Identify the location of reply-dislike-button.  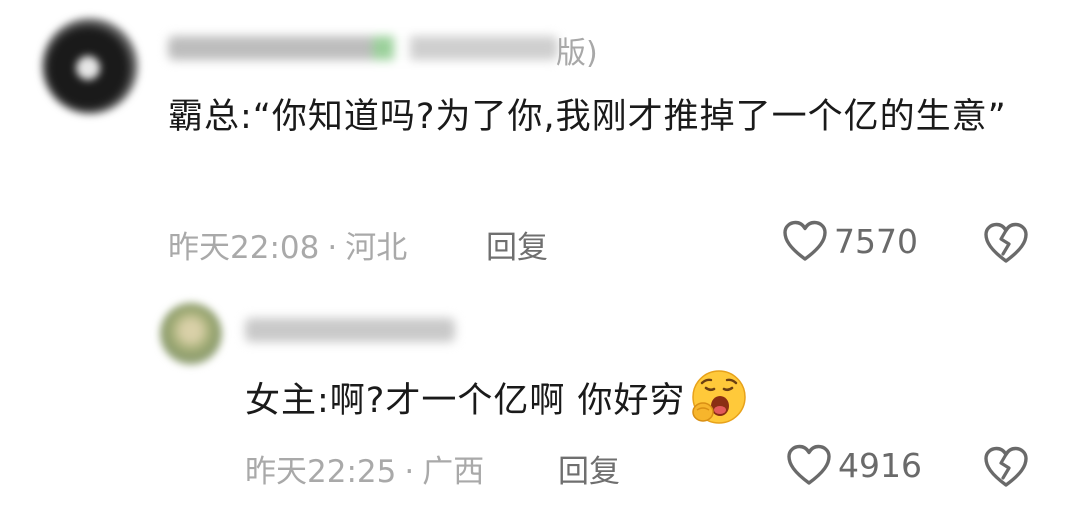
(1006, 469).